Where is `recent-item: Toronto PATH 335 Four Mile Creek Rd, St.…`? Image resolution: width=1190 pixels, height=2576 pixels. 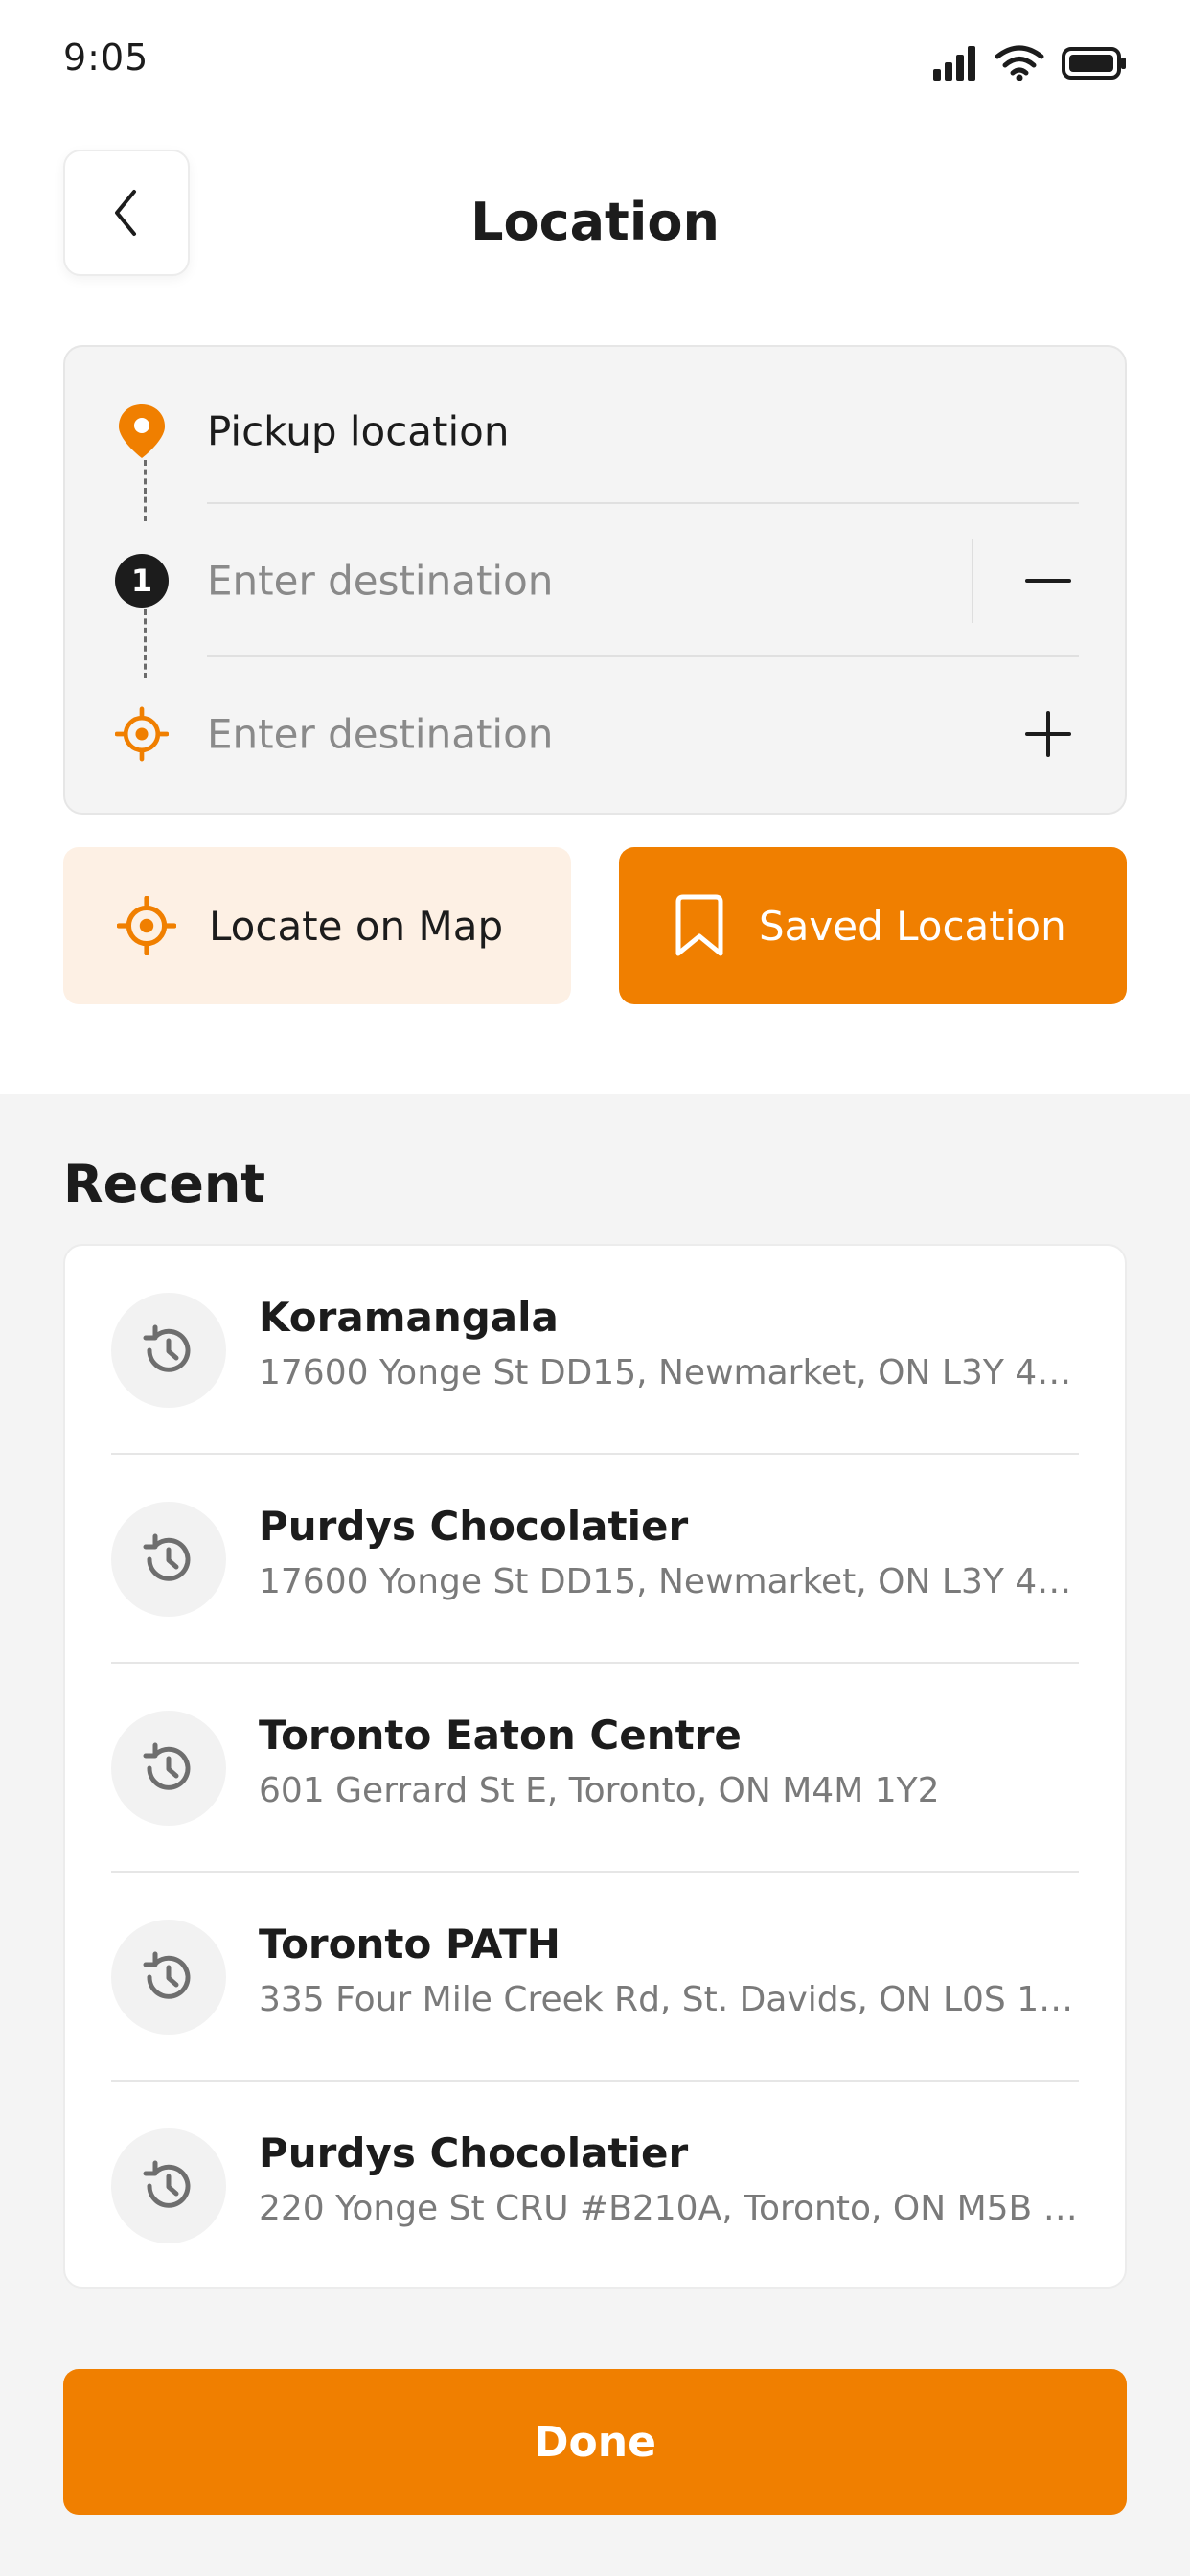
recent-item: Toronto PATH 335 Four Mile Creek Rd, St.… is located at coordinates (595, 1977).